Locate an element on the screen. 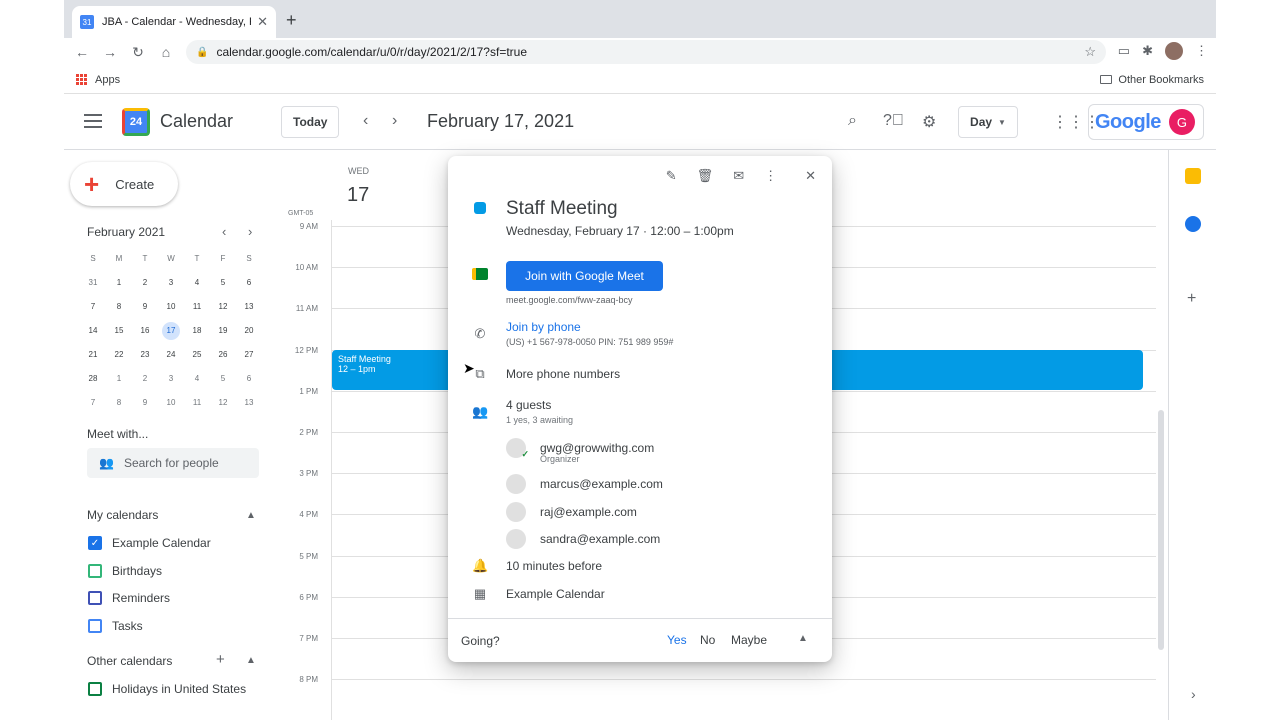 This screenshot has height=720, width=1280. calendar-item: ✓ Example Calendar is located at coordinates (149, 543).